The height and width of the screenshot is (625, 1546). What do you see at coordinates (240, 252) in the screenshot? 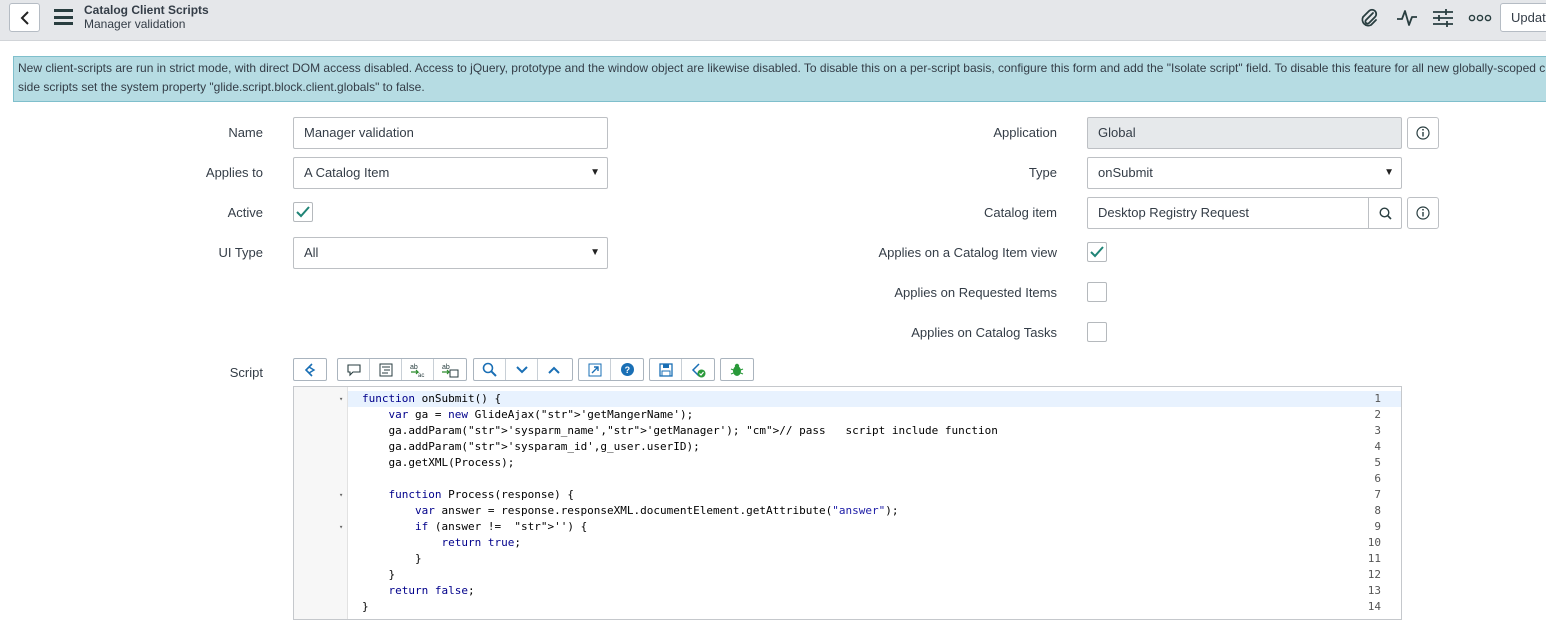
I see `ui-type-label: UI Type` at bounding box center [240, 252].